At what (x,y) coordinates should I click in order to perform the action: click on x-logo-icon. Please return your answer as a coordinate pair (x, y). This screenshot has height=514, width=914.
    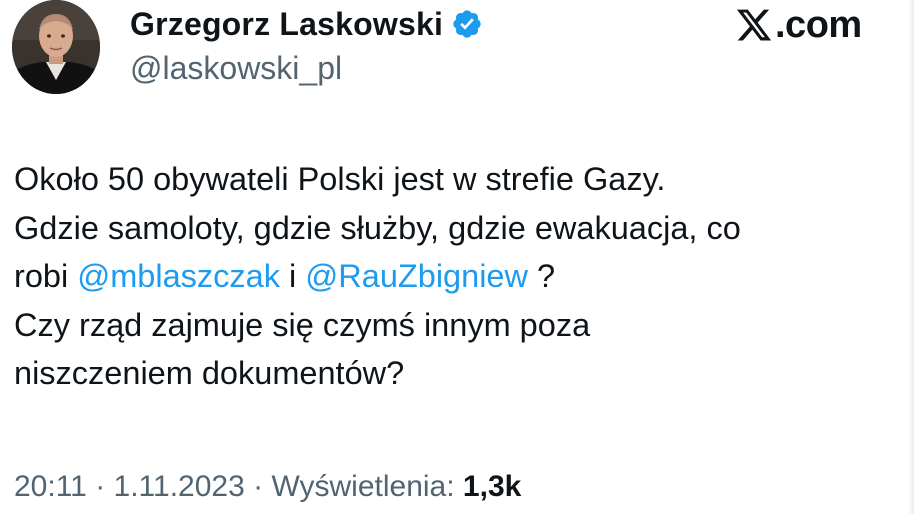
    Looking at the image, I should click on (754, 25).